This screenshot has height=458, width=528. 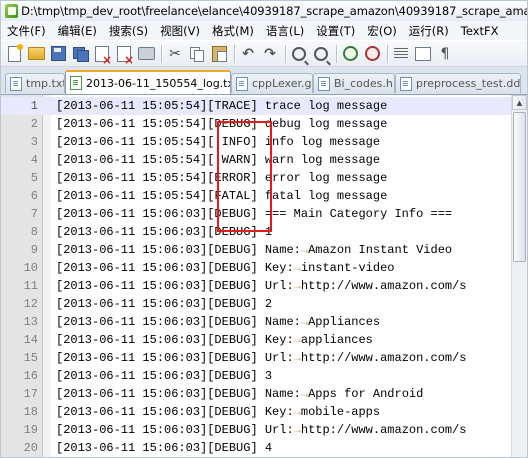 I want to click on undo-icon: ↶, so click(x=248, y=53).